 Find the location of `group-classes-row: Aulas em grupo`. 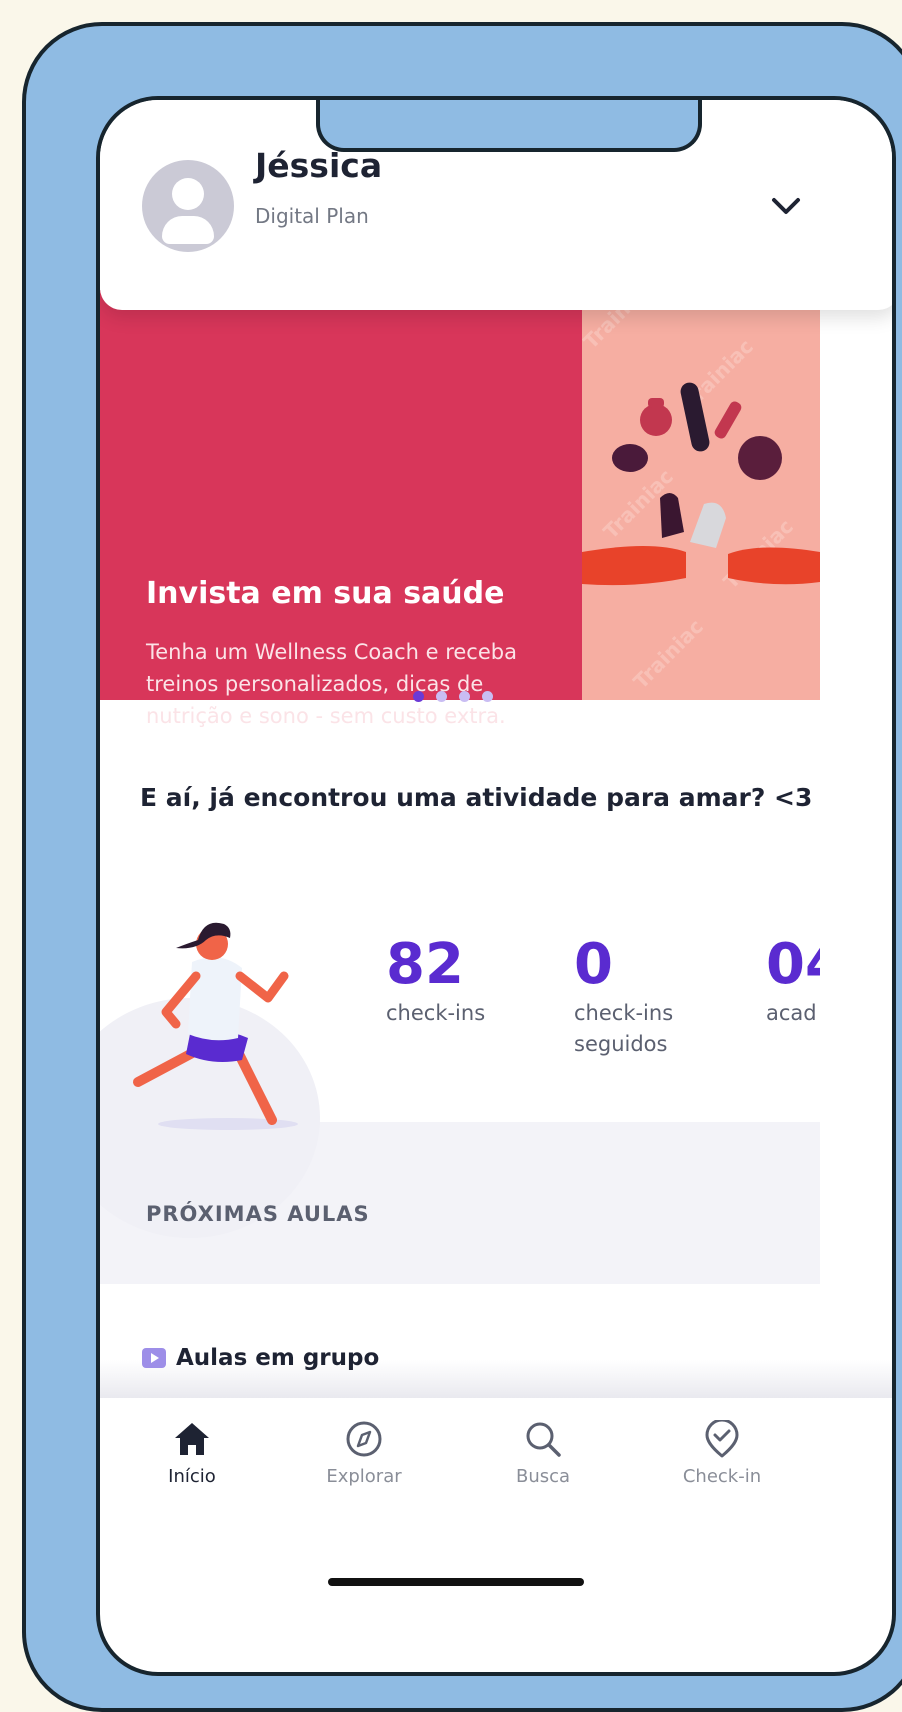

group-classes-row: Aulas em grupo is located at coordinates (260, 1358).